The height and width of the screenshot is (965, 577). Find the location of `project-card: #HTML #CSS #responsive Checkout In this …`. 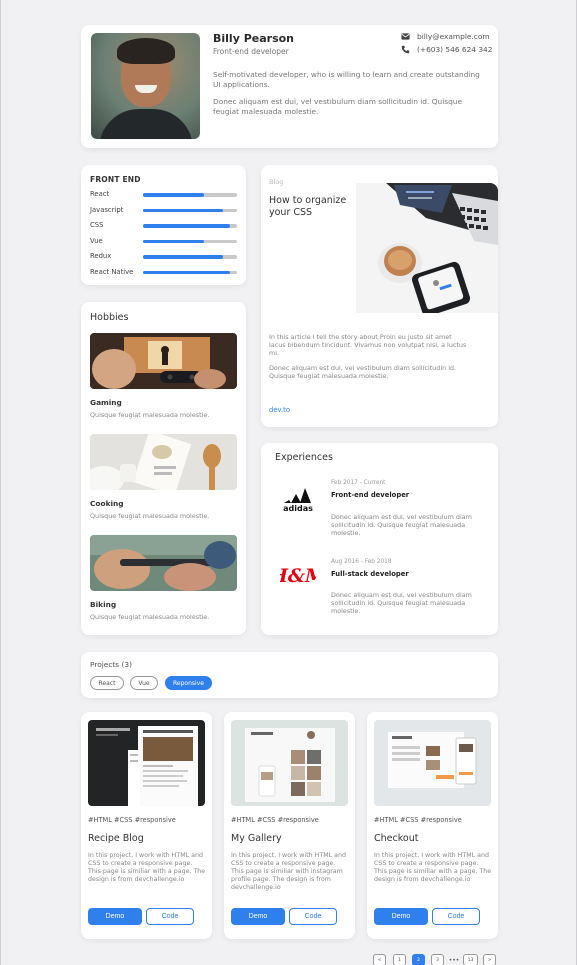

project-card: #HTML #CSS #responsive Checkout In this … is located at coordinates (432, 825).